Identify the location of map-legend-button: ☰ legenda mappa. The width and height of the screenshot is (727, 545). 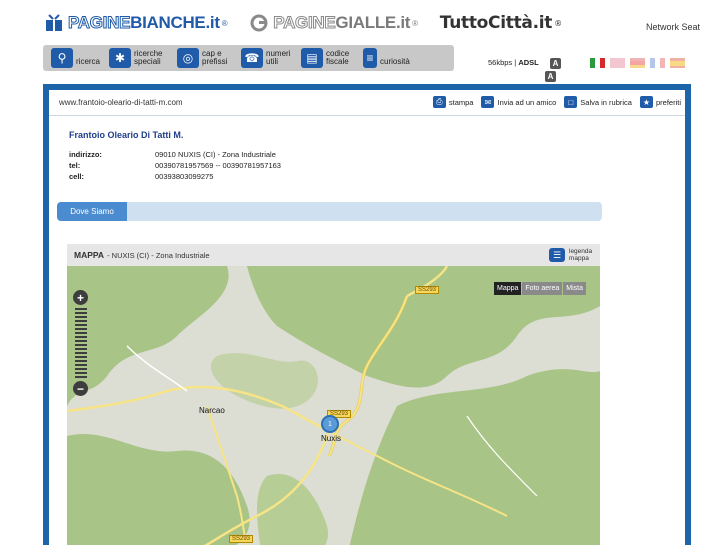
(572, 255).